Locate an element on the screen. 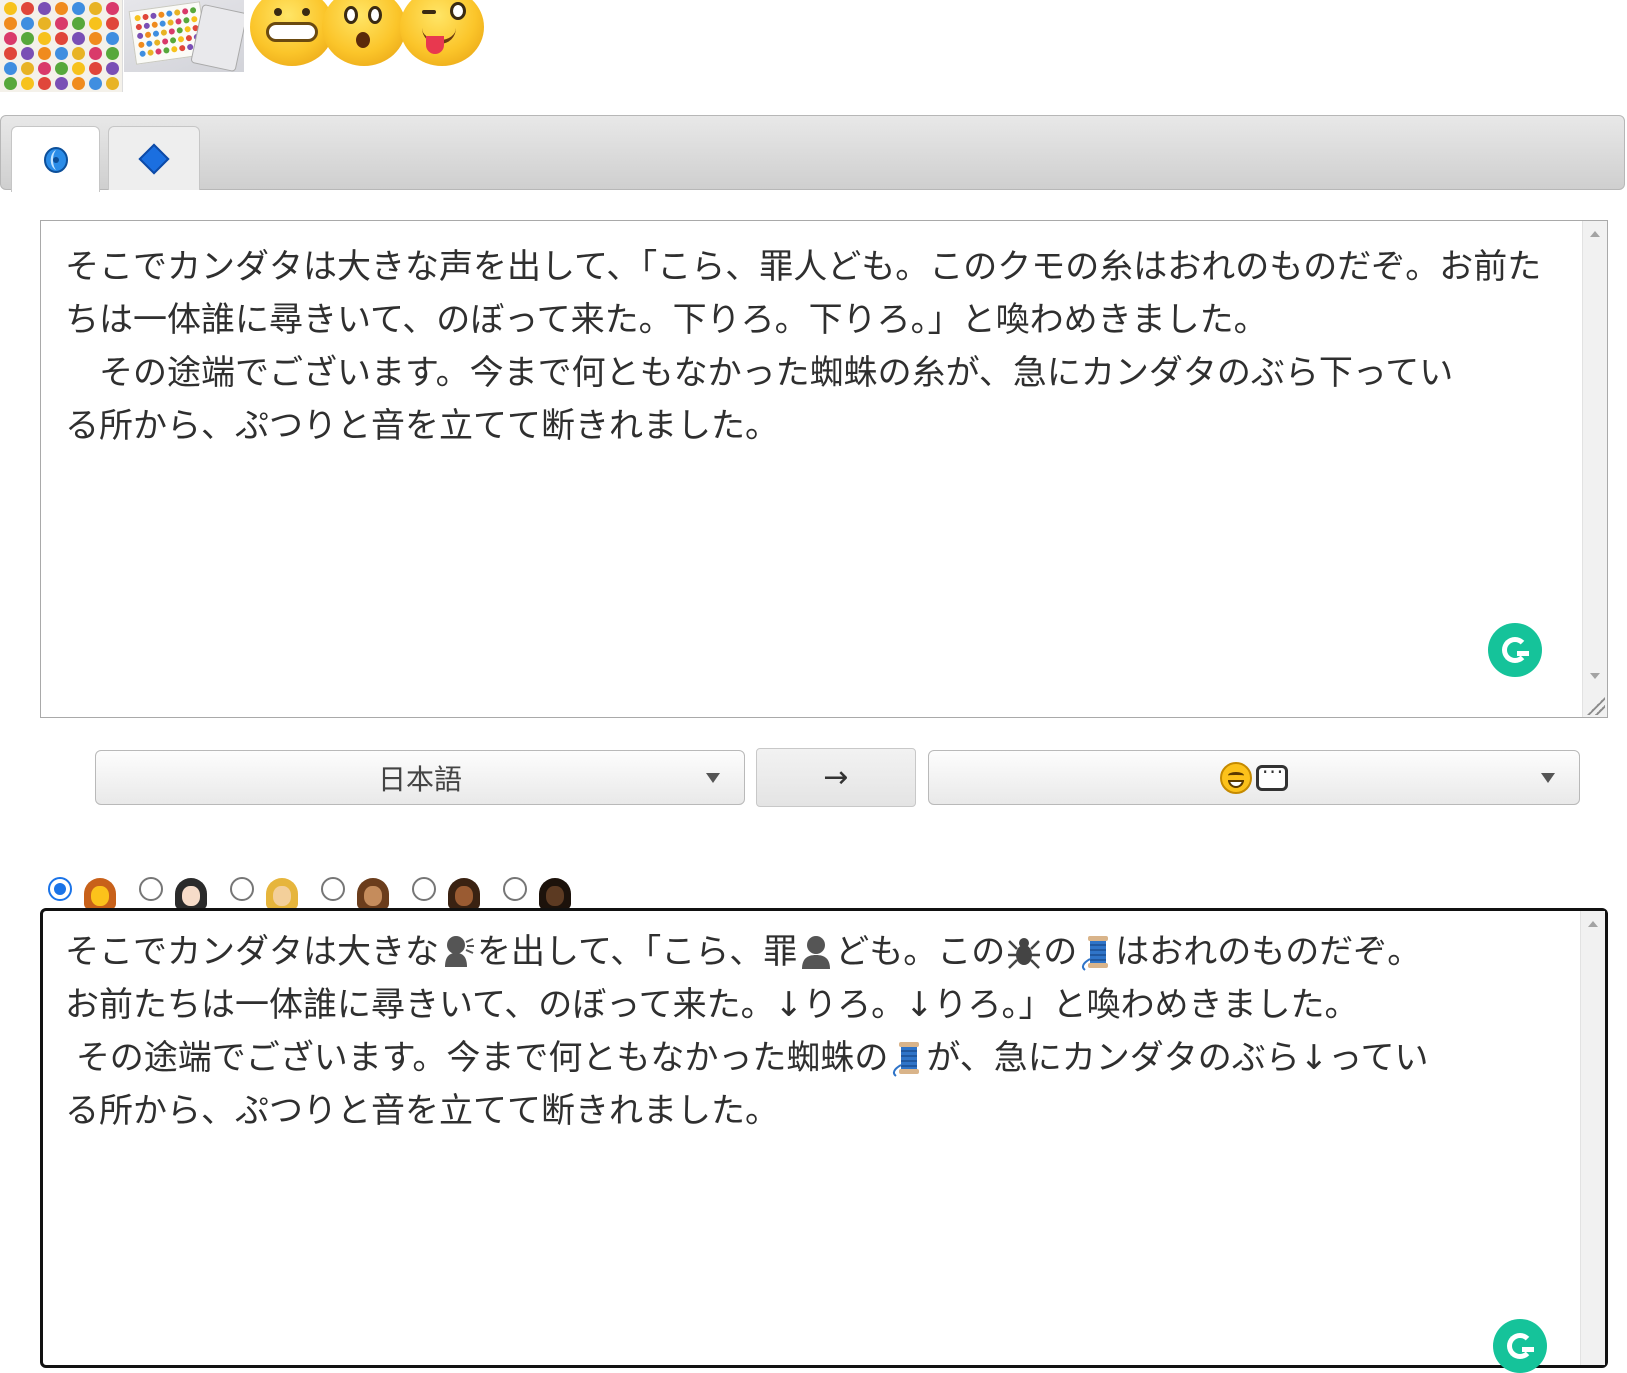  target-language-select is located at coordinates (1254, 777).